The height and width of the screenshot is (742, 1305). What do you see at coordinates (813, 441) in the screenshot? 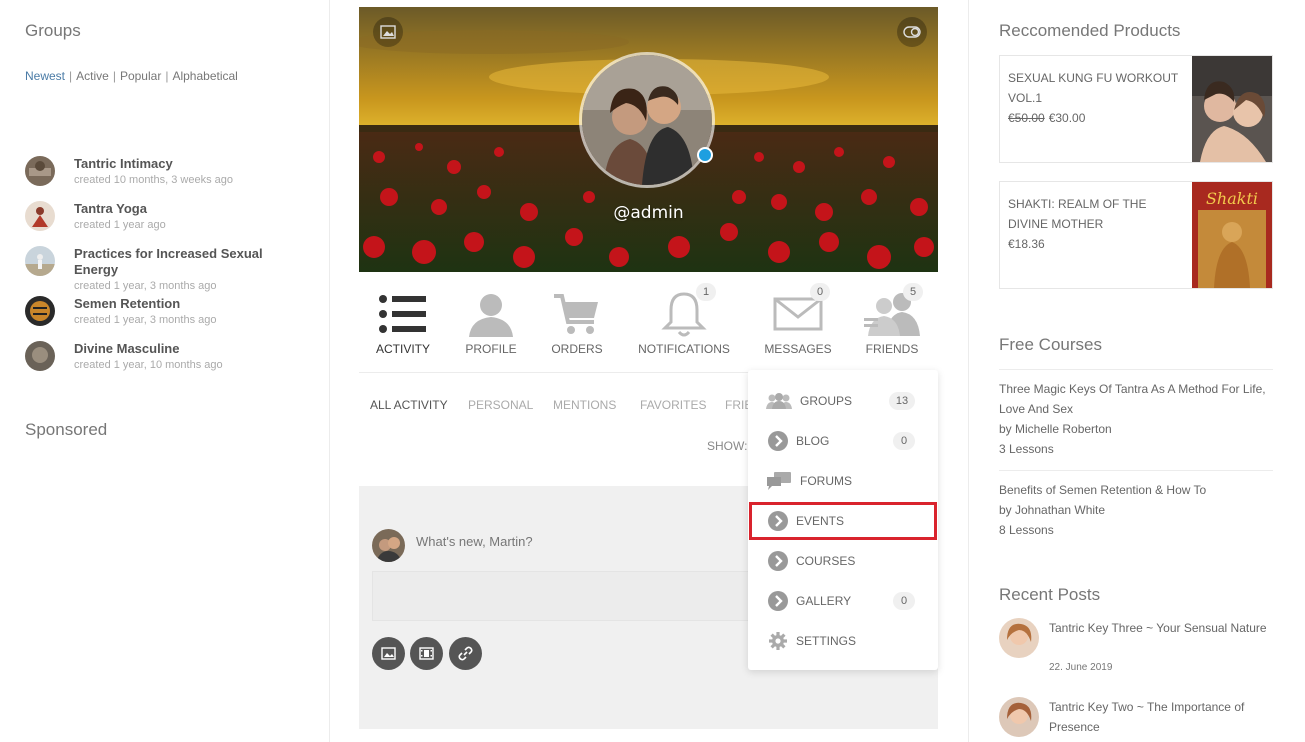
I see `dropdown-label: BLOG` at bounding box center [813, 441].